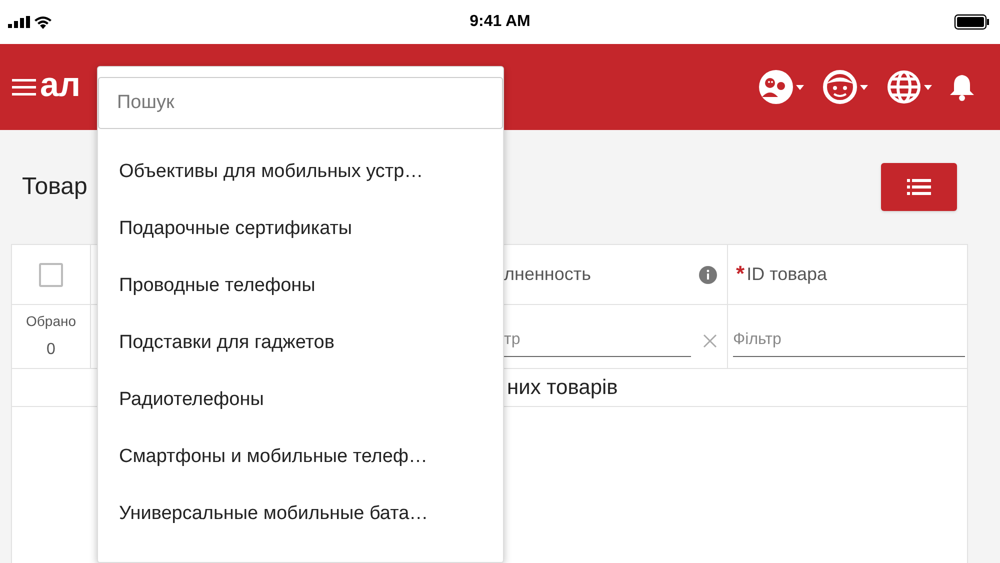 The image size is (1000, 563). I want to click on column-header: ID товара, so click(857, 274).